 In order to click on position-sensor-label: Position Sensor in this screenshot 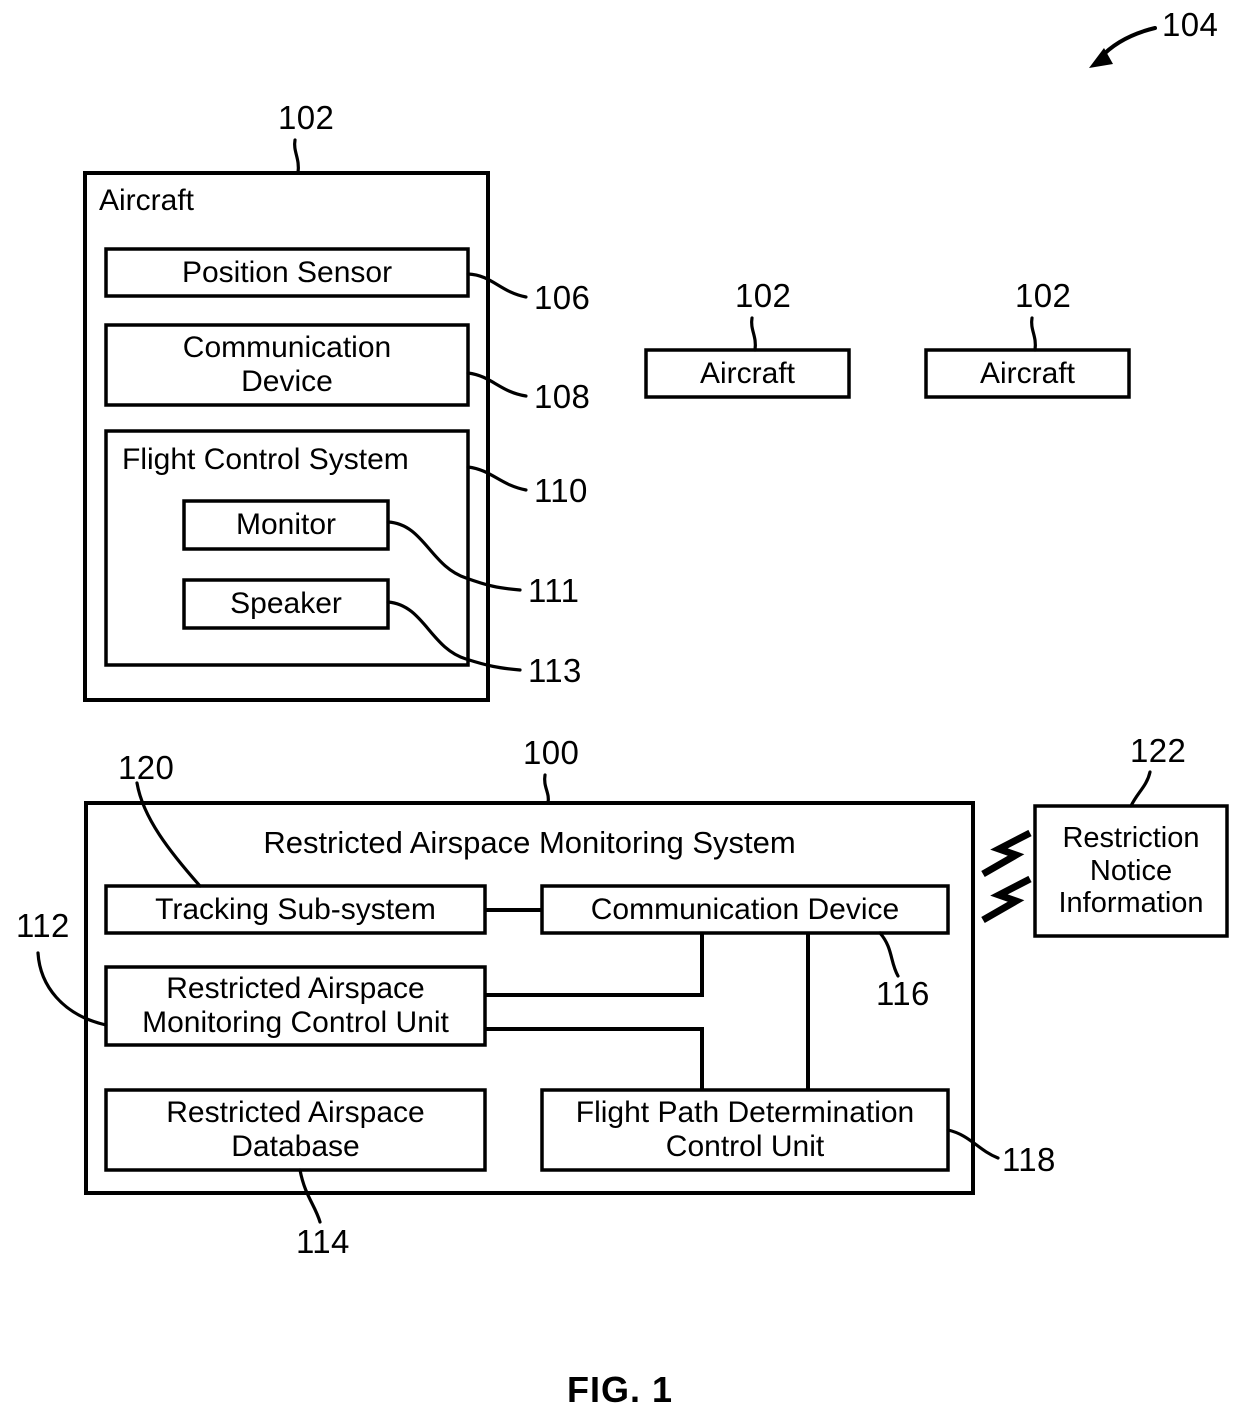, I will do `click(287, 272)`.